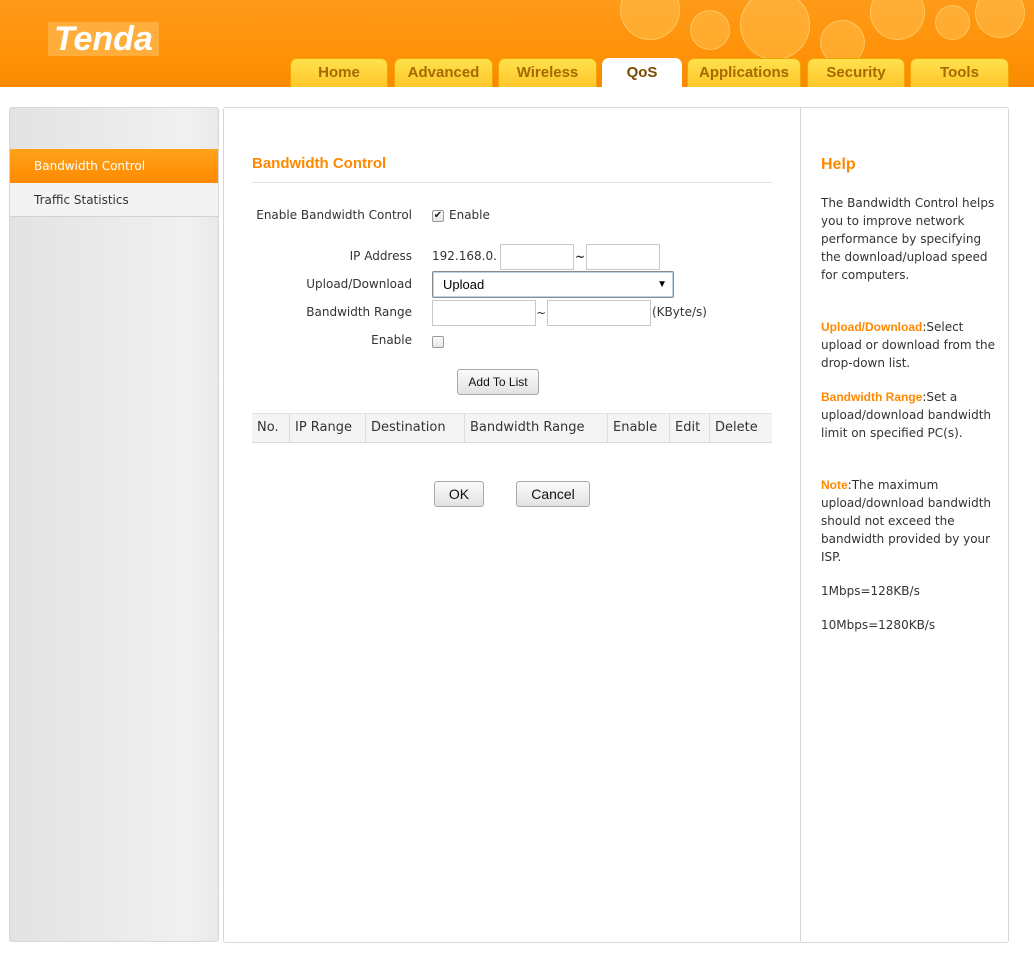  Describe the element at coordinates (547, 72) in the screenshot. I see `tab-wireless: Wireless` at that location.